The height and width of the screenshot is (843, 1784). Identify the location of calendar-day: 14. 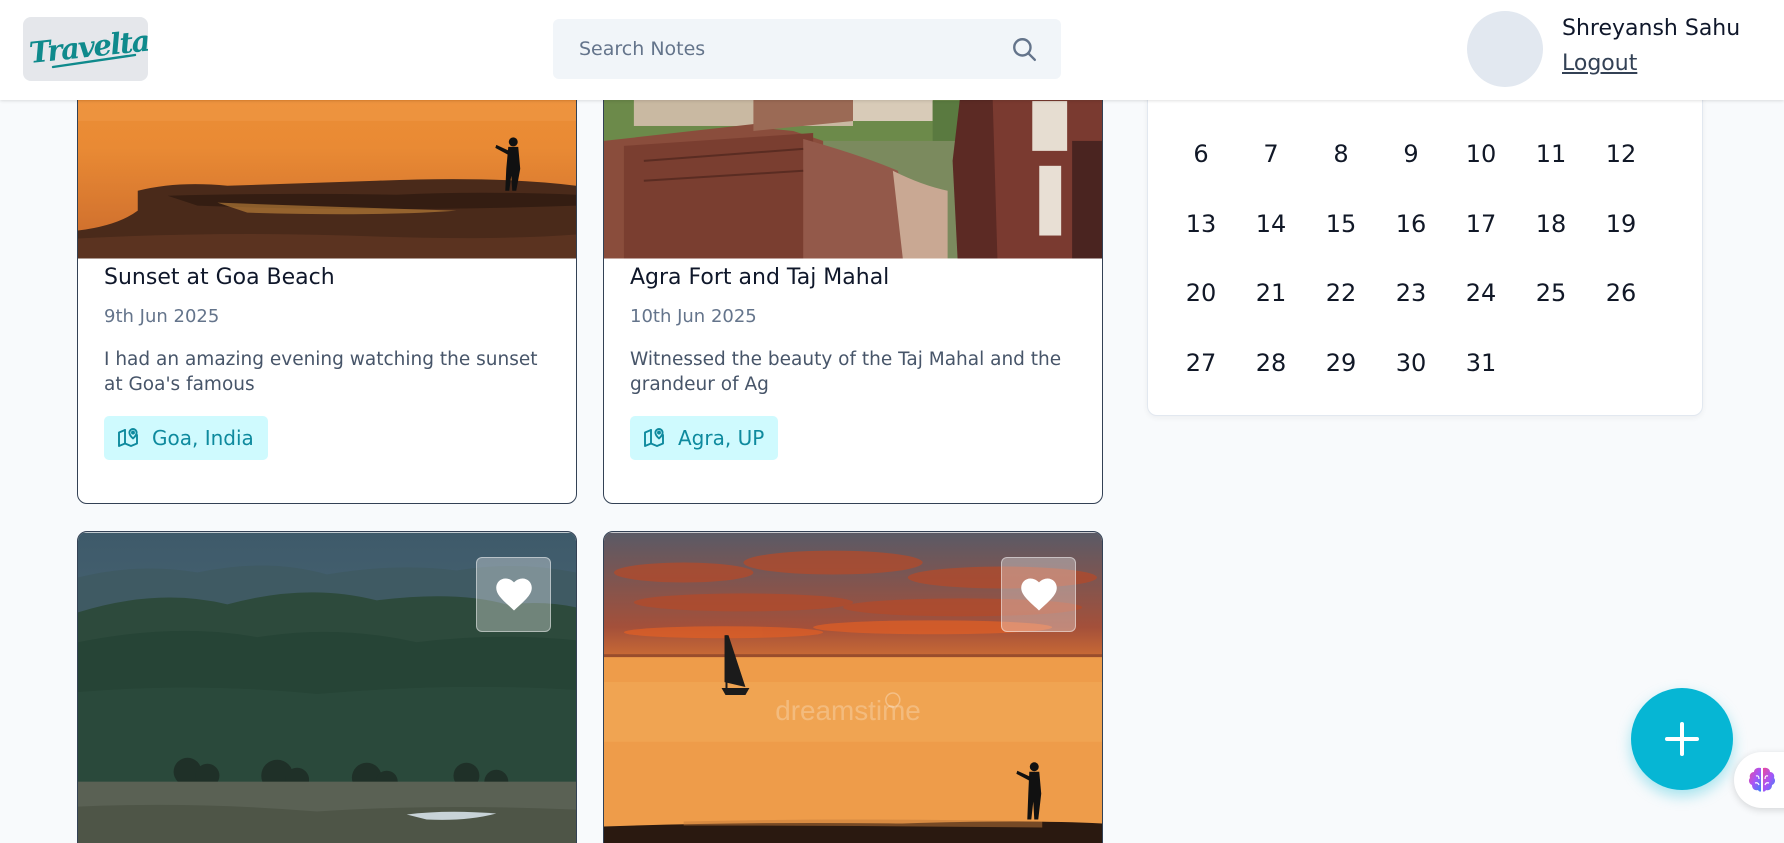
(1271, 224).